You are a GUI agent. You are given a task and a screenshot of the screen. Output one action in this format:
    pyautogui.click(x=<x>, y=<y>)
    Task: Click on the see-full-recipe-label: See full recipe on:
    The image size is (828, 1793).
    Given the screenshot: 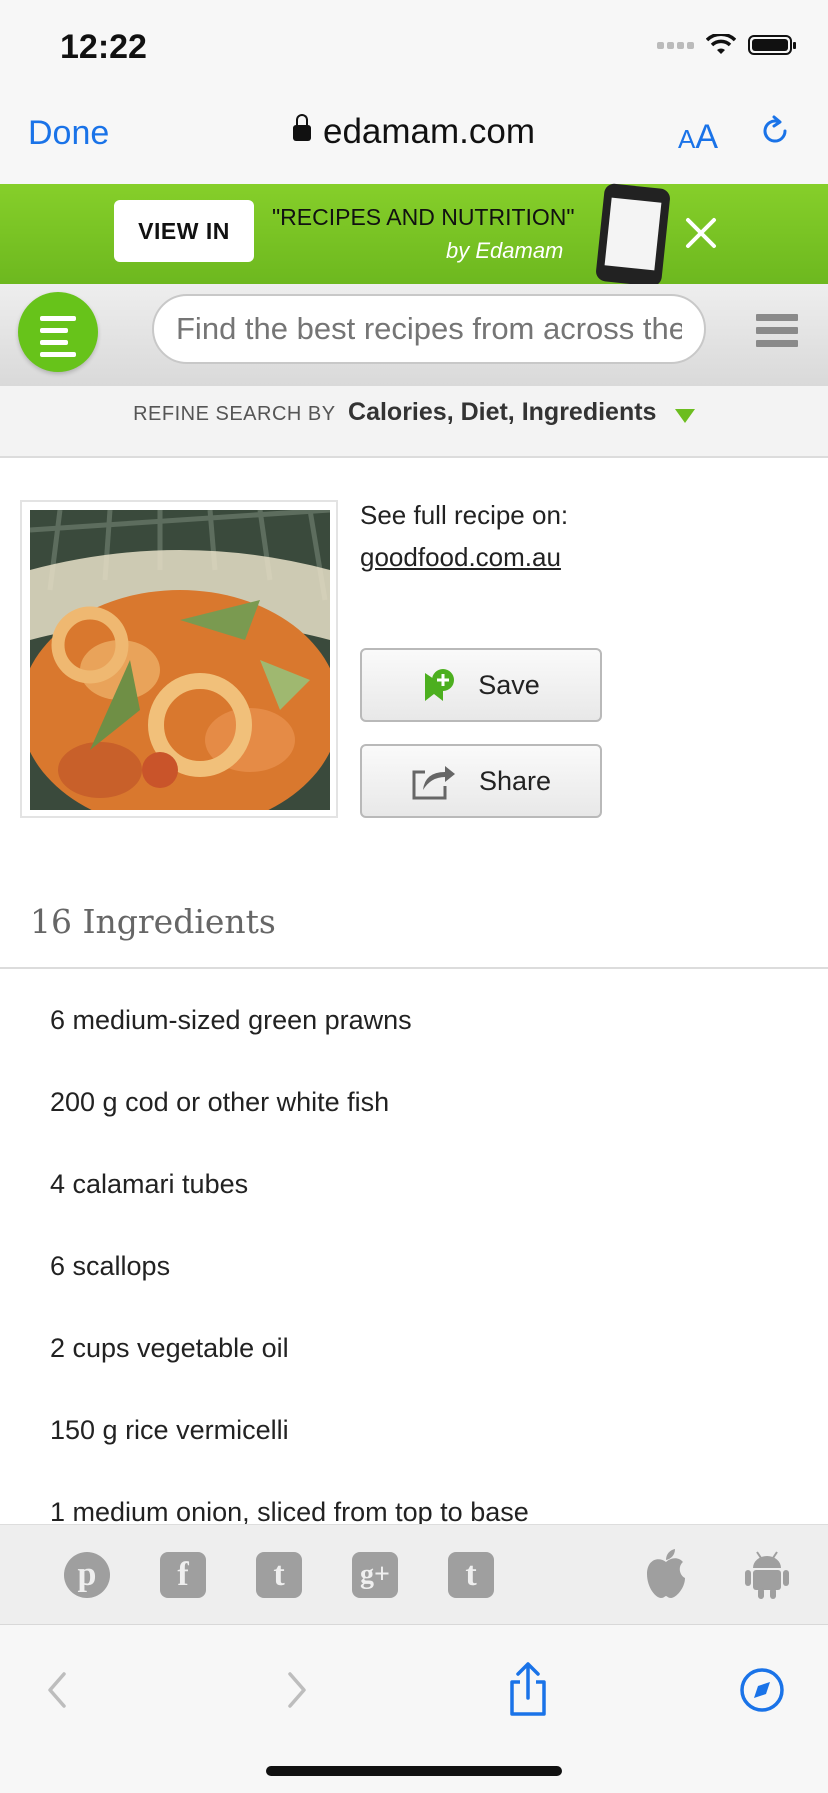 What is the action you would take?
    pyautogui.click(x=464, y=515)
    